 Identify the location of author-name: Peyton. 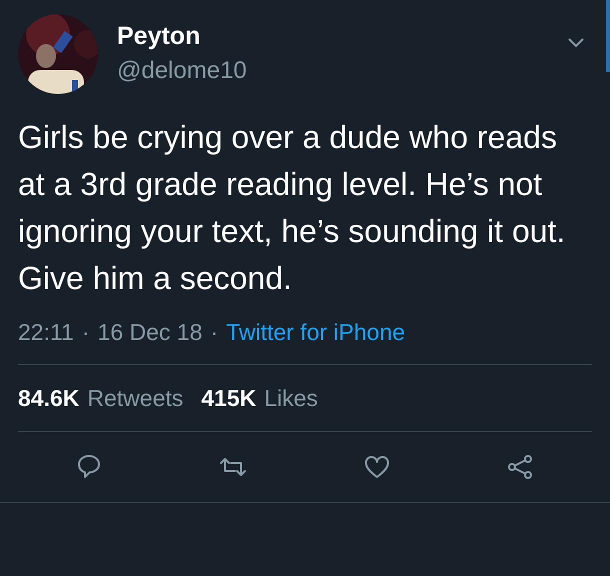
(159, 36).